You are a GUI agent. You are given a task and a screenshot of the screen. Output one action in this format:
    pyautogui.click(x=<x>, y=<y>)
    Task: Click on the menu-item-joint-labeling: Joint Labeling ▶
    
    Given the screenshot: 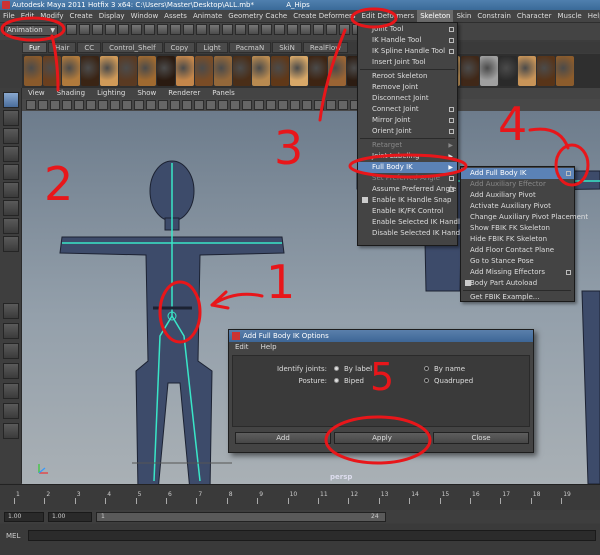 What is the action you would take?
    pyautogui.click(x=407, y=156)
    